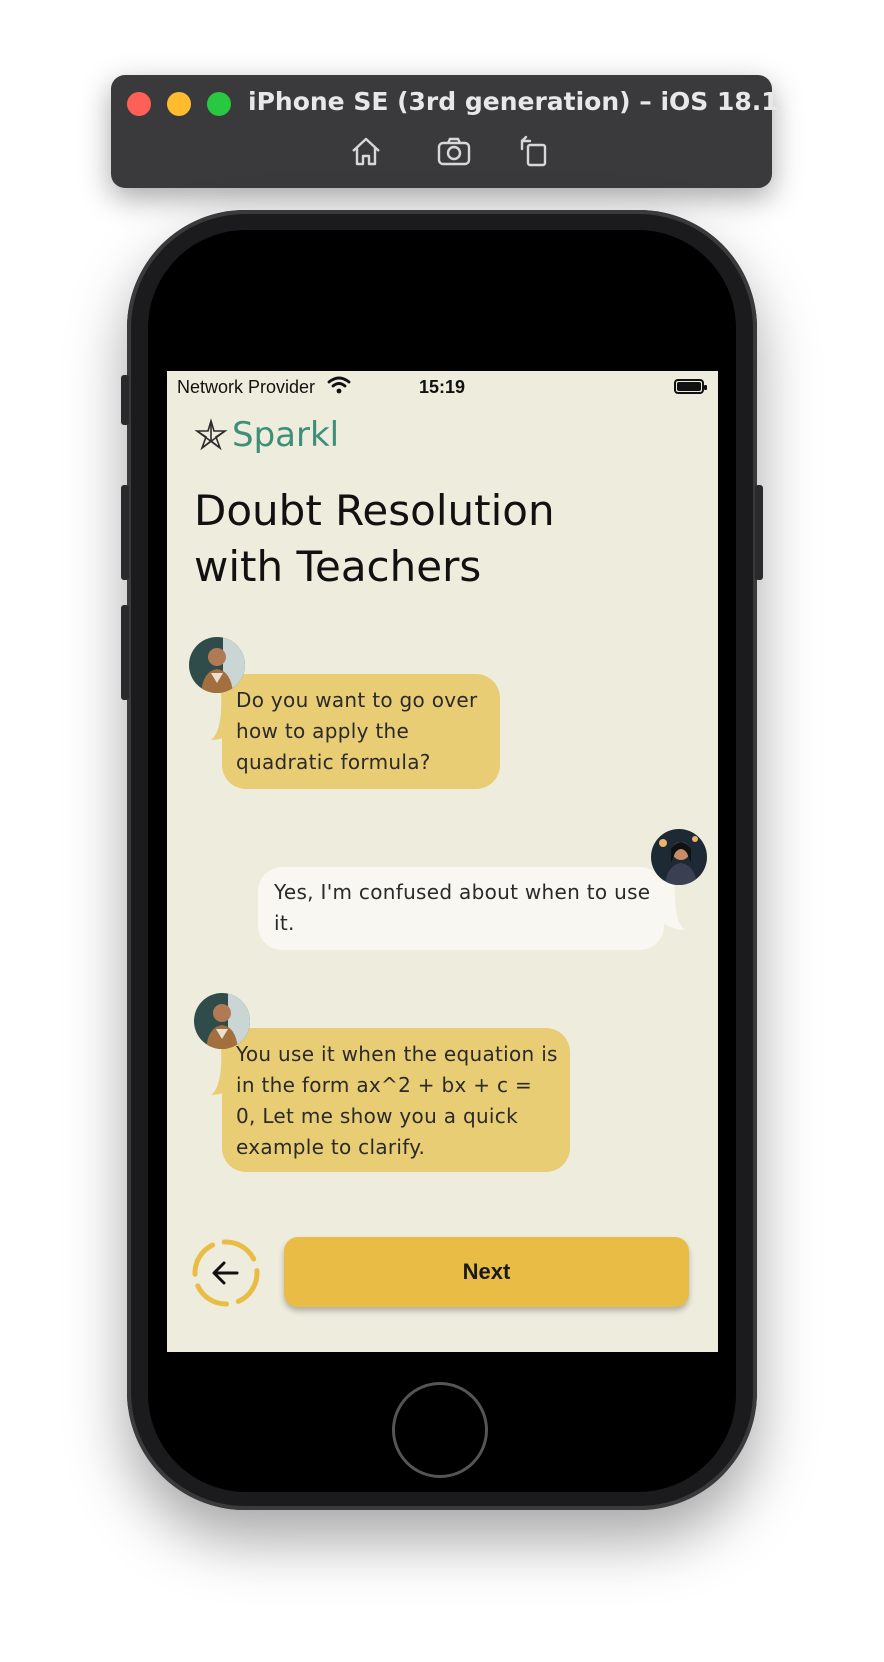  Describe the element at coordinates (211, 434) in the screenshot. I see `star-logo-icon` at that location.